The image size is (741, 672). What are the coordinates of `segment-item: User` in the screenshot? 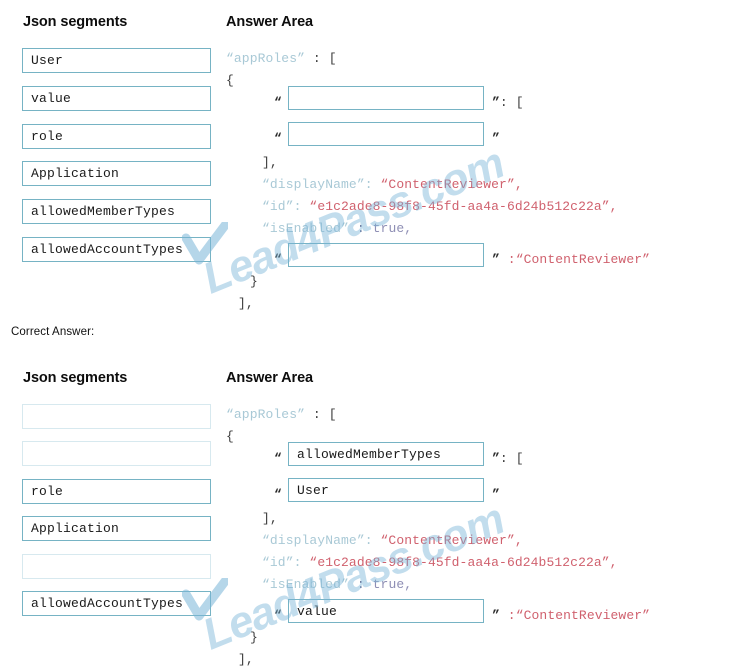 It's located at (116, 60).